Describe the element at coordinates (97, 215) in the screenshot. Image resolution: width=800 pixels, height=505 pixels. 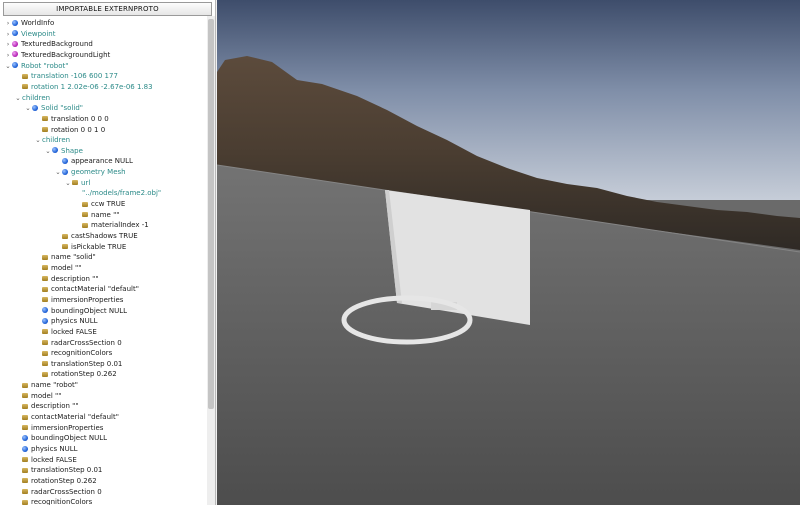
I see `tree-node: name ""` at that location.